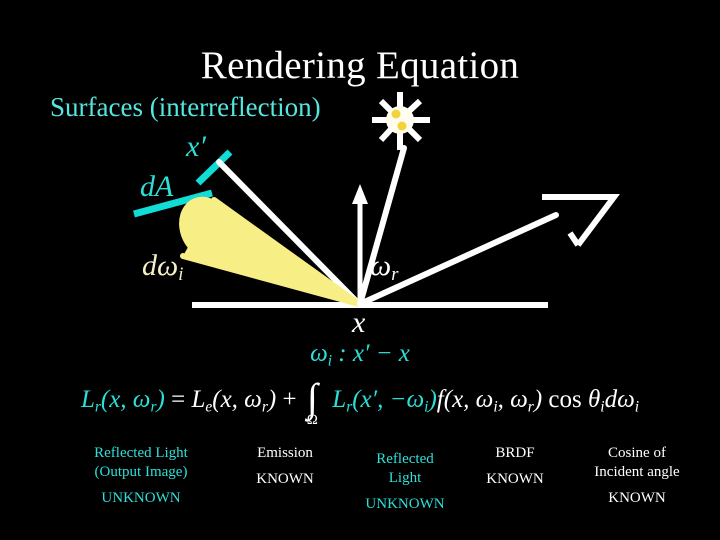 Image resolution: width=720 pixels, height=540 pixels. Describe the element at coordinates (342, 353) in the screenshot. I see `omega-i-colon: :` at that location.